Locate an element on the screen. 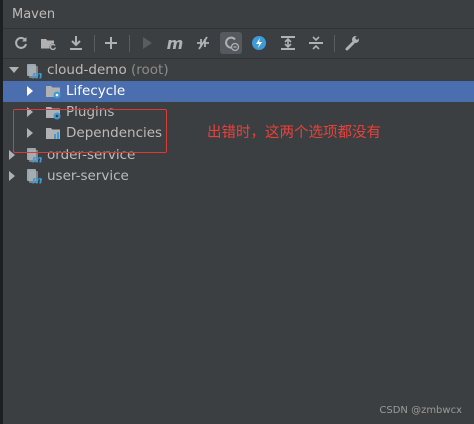  download-icon is located at coordinates (76, 43).